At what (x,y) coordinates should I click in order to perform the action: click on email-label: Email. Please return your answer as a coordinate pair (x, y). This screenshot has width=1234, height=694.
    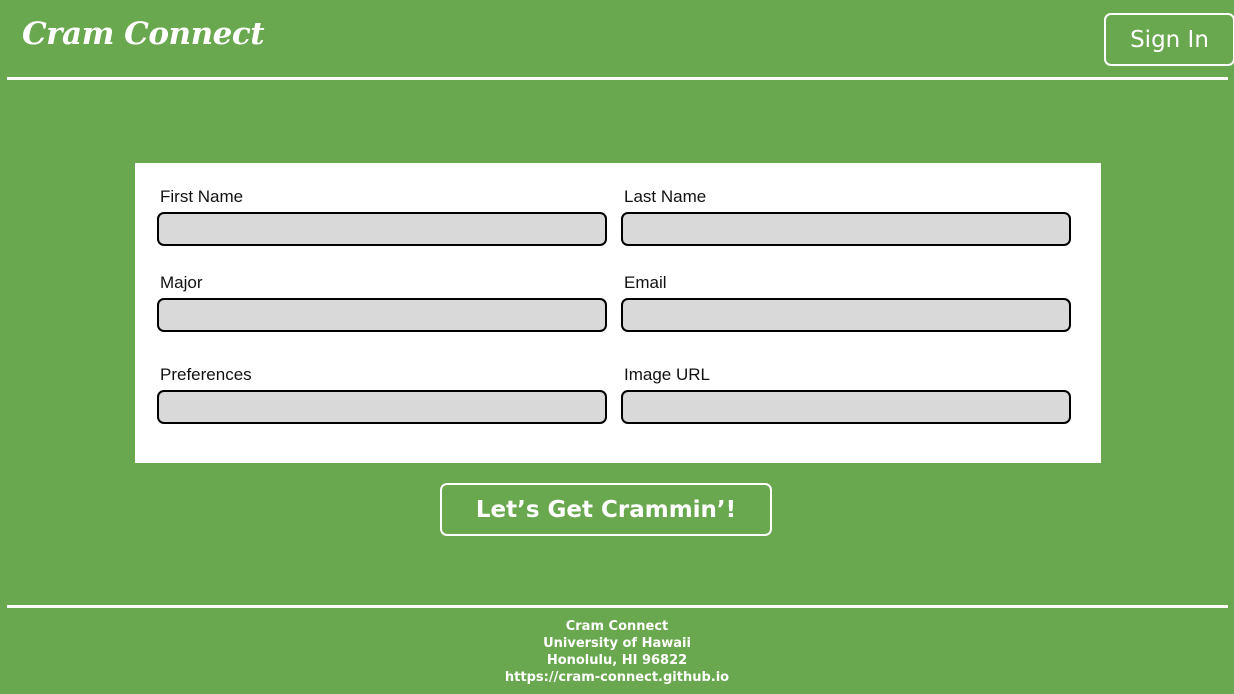
    Looking at the image, I should click on (645, 282).